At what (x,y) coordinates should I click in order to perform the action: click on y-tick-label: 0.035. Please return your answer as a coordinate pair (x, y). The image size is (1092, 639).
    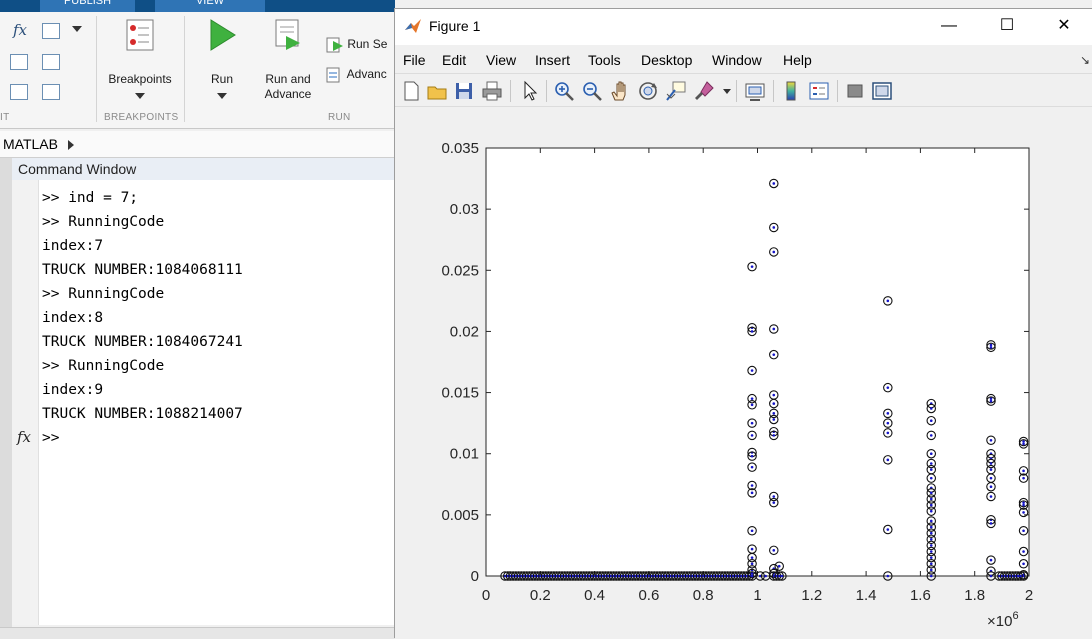
    Looking at the image, I should click on (460, 148).